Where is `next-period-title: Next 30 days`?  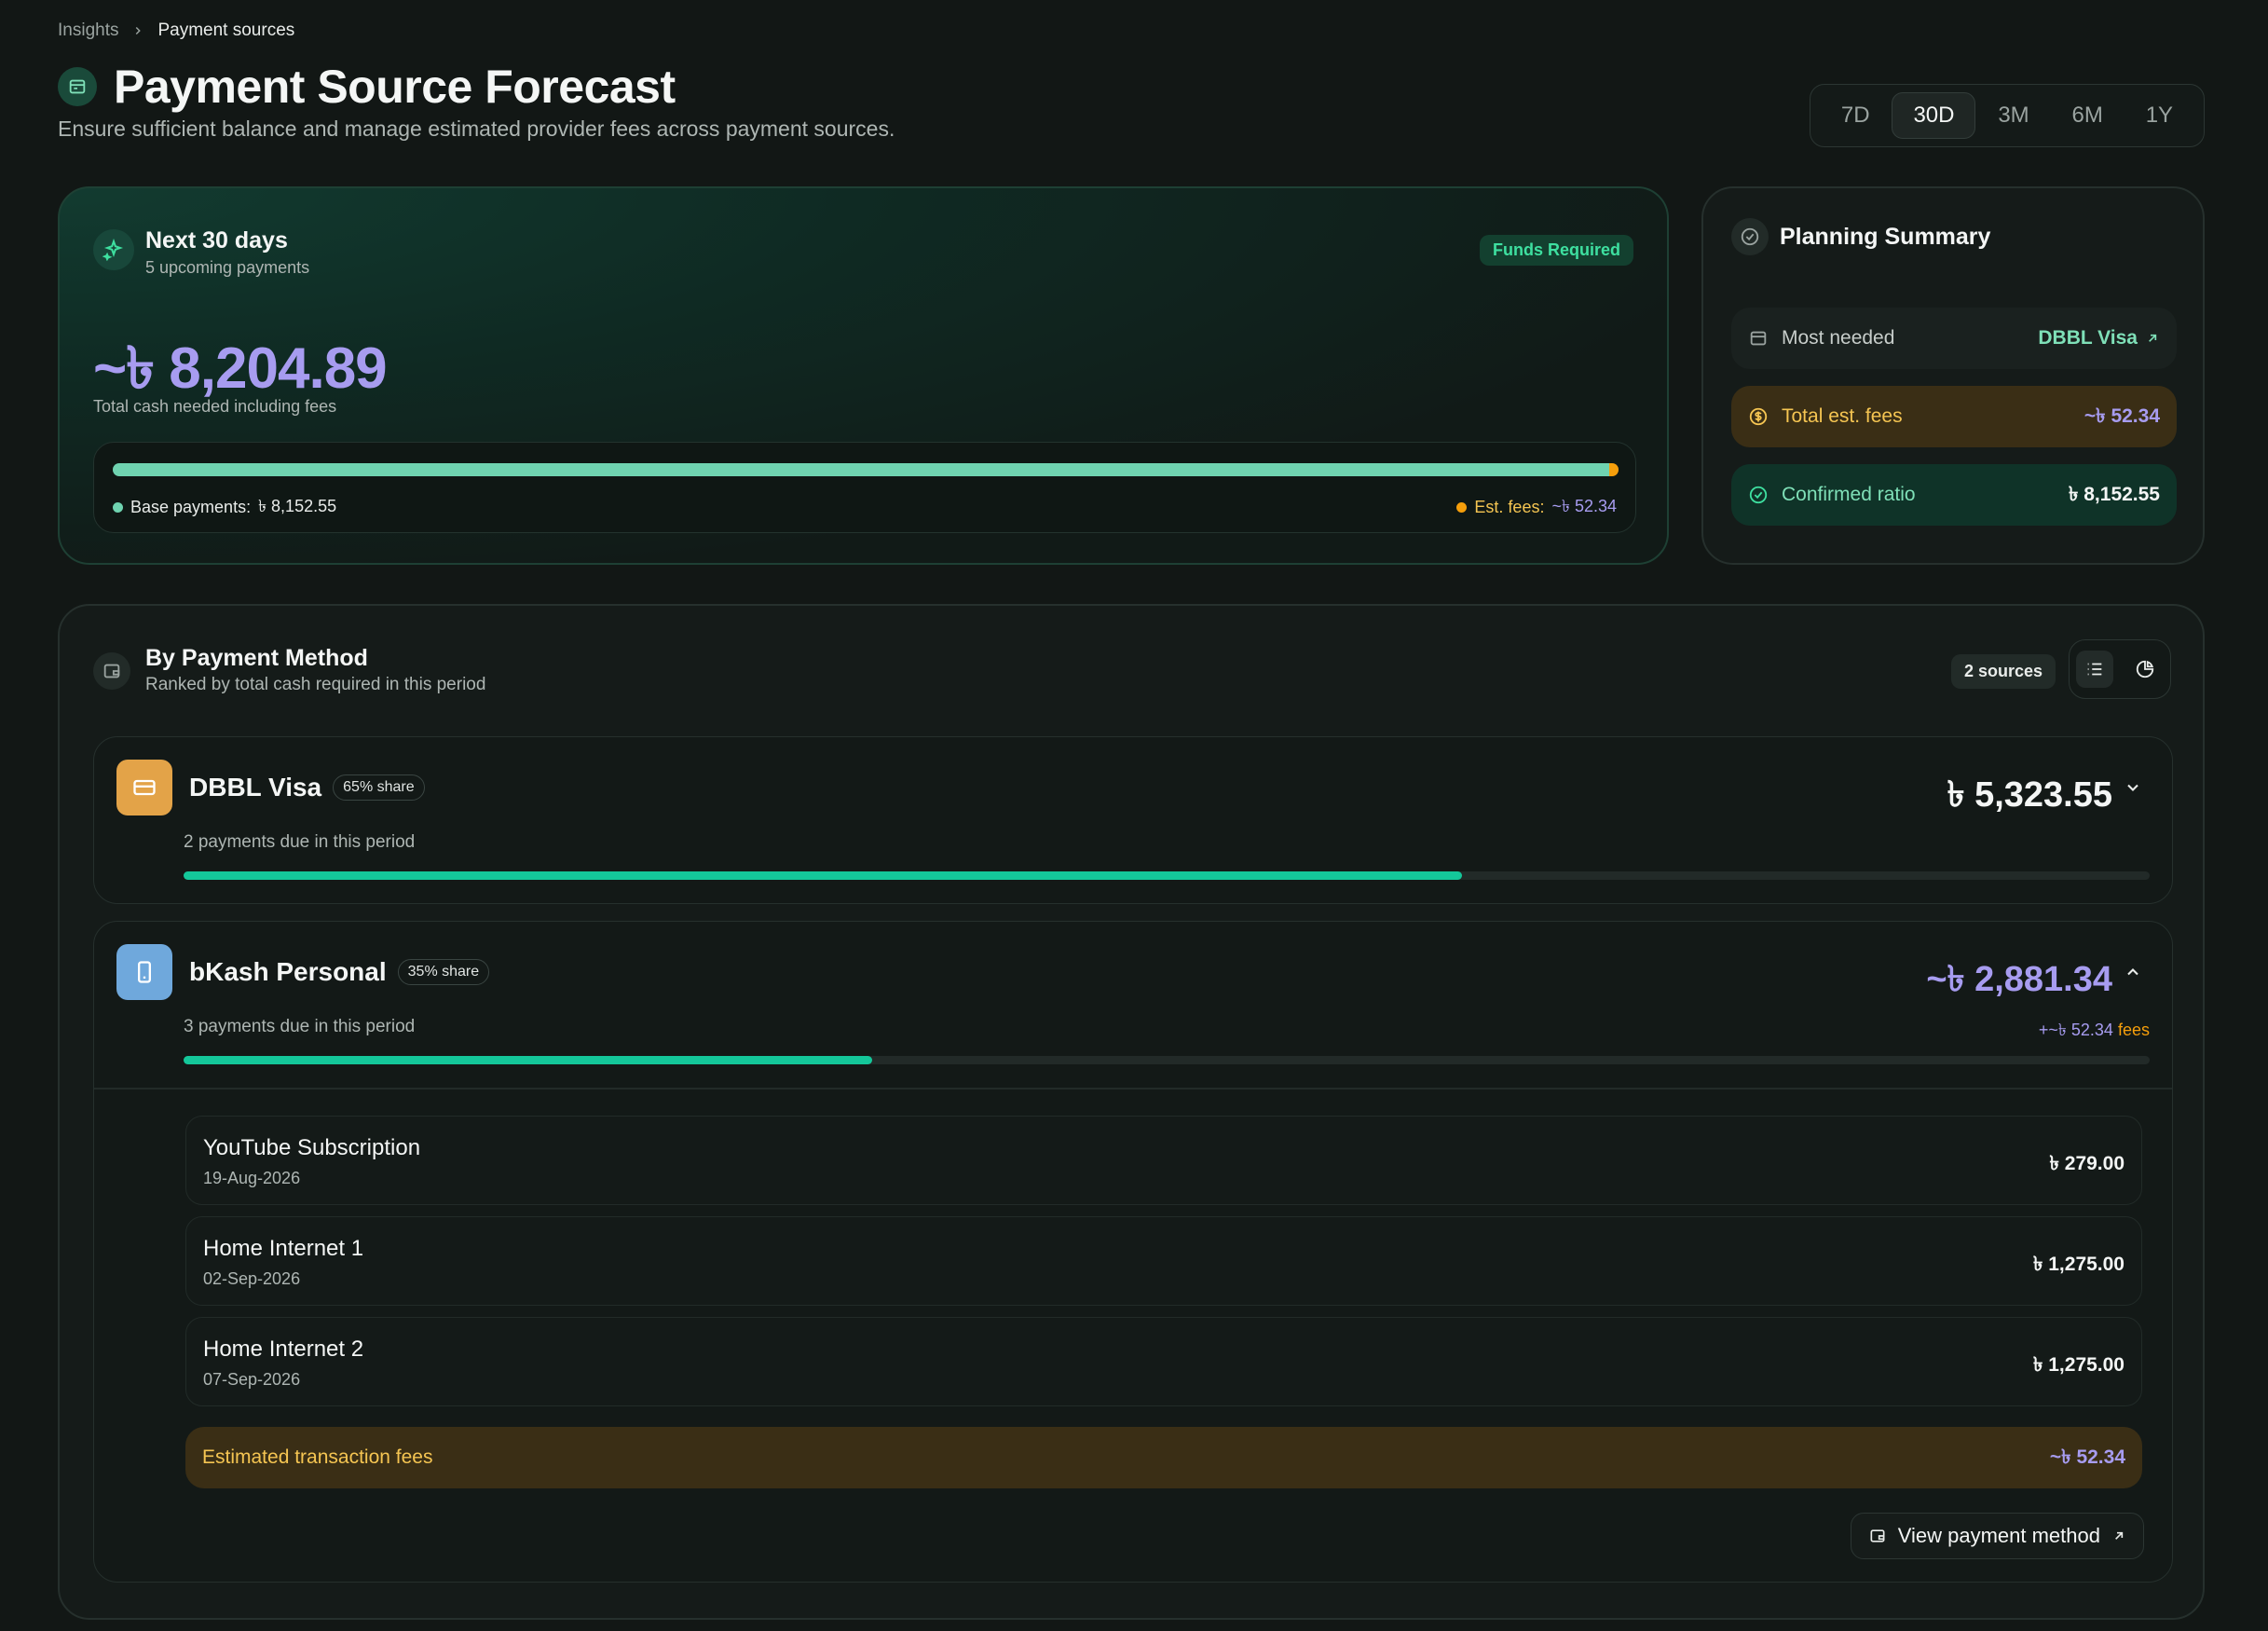
next-period-title: Next 30 days is located at coordinates (216, 240).